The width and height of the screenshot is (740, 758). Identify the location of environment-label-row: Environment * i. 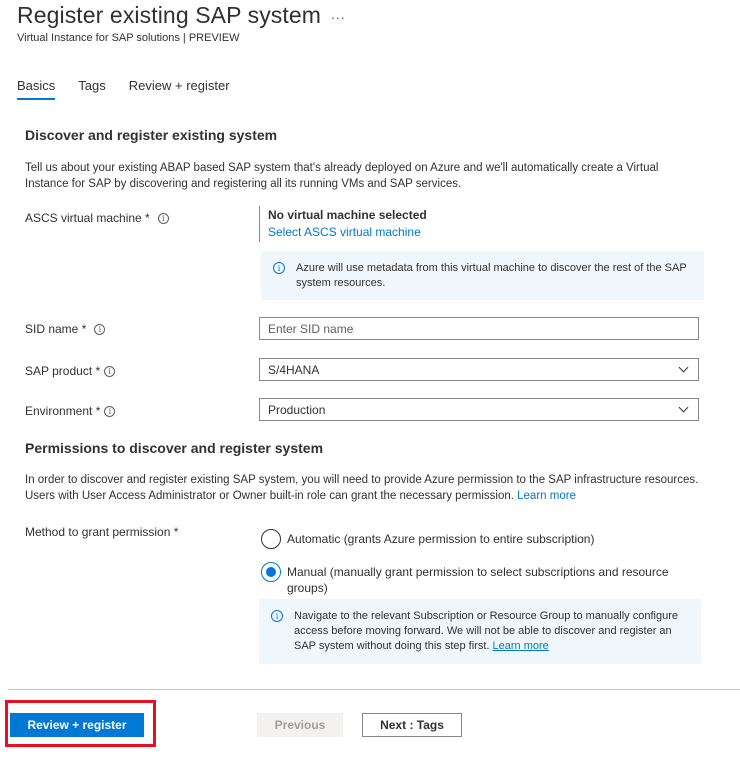
(70, 411).